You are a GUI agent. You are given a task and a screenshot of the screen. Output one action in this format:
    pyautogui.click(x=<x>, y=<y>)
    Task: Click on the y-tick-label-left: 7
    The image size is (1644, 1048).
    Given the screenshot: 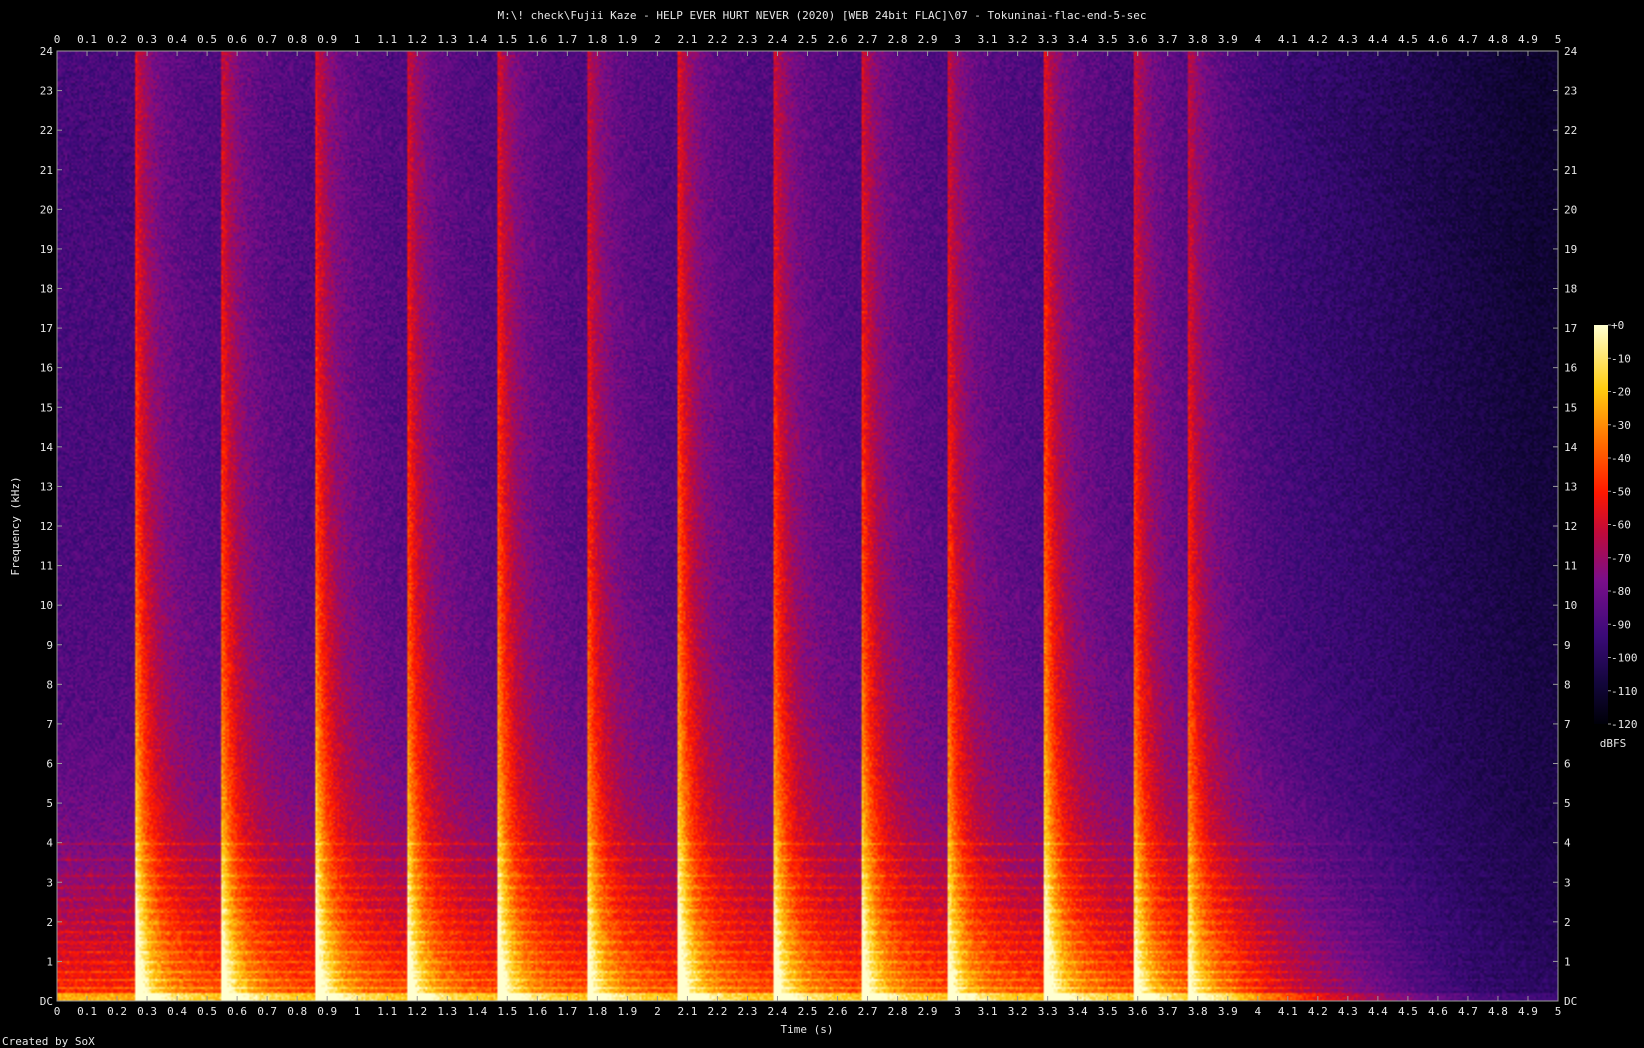 What is the action you would take?
    pyautogui.click(x=49, y=724)
    